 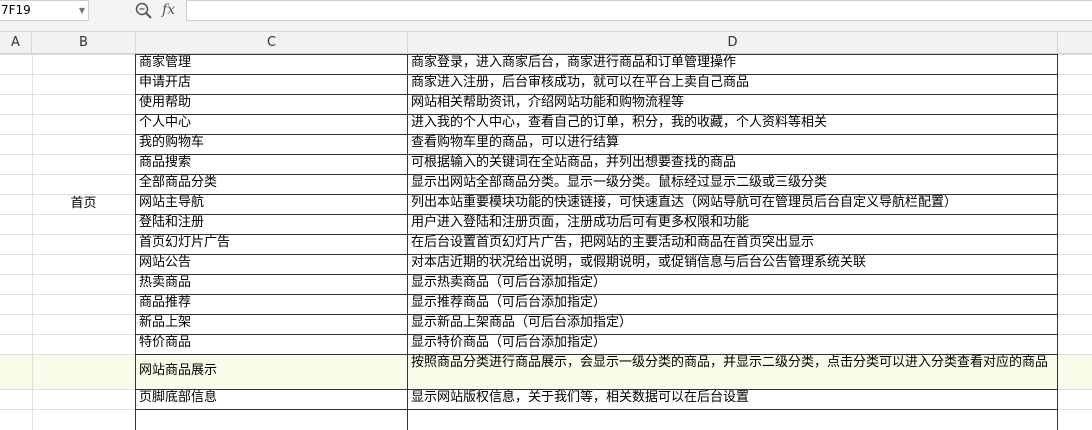 I want to click on cell-d: 进入我的个人中心，查看自己的订单，积分，我的收藏，个人资料等相关, so click(x=732, y=124).